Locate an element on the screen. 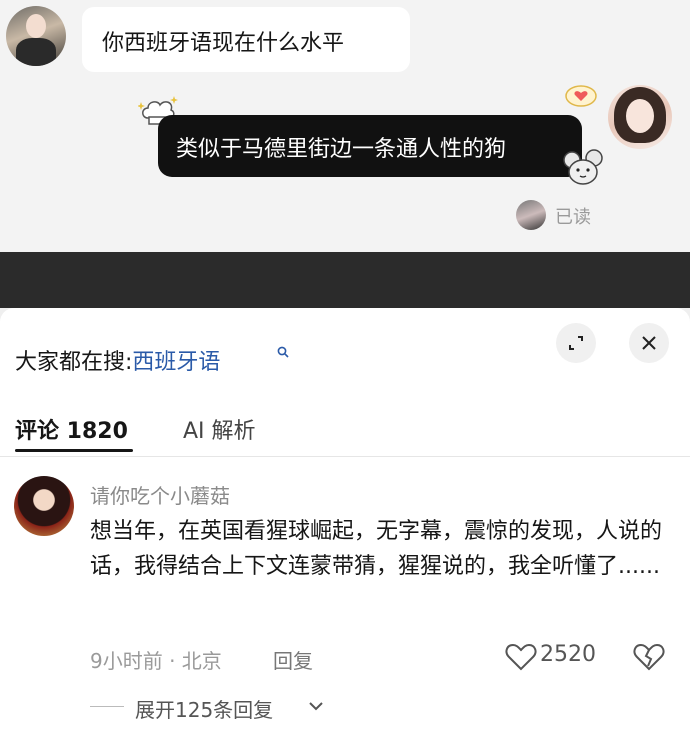 The width and height of the screenshot is (690, 731). outgoing-message-bubble: 类似于马德里街边一条通人性的狗 is located at coordinates (370, 146).